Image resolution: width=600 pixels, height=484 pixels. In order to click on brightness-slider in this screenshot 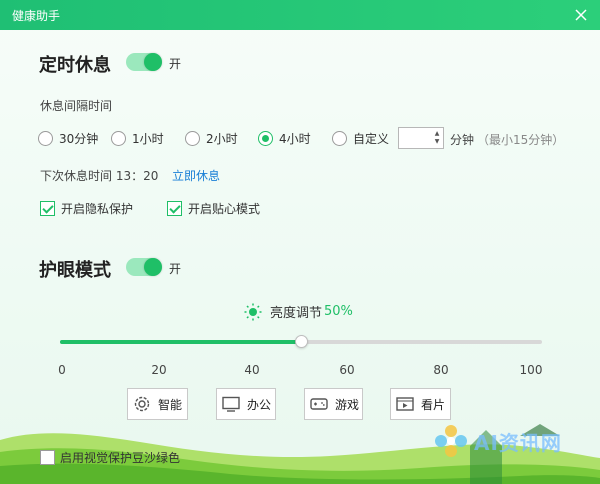, I will do `click(301, 341)`.